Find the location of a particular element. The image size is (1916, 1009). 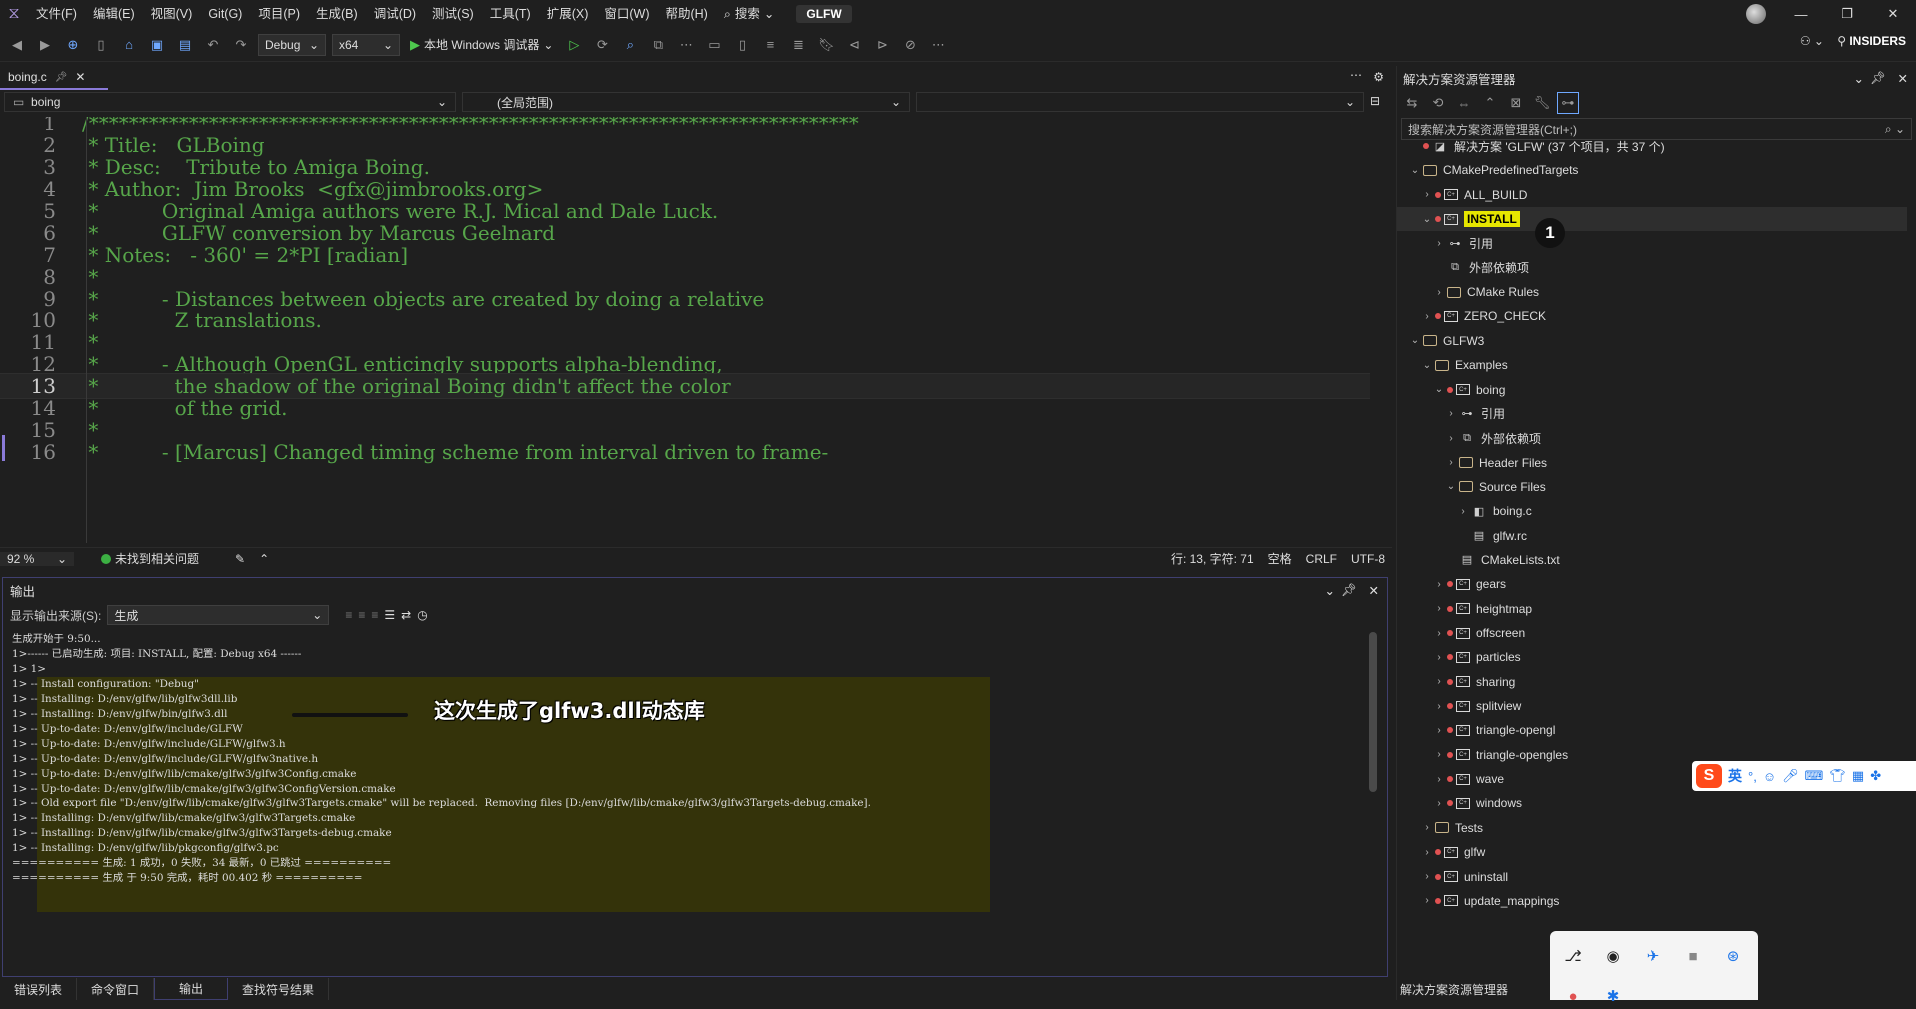

search-menu: ⌕ 搜索 ⌄ is located at coordinates (749, 14).